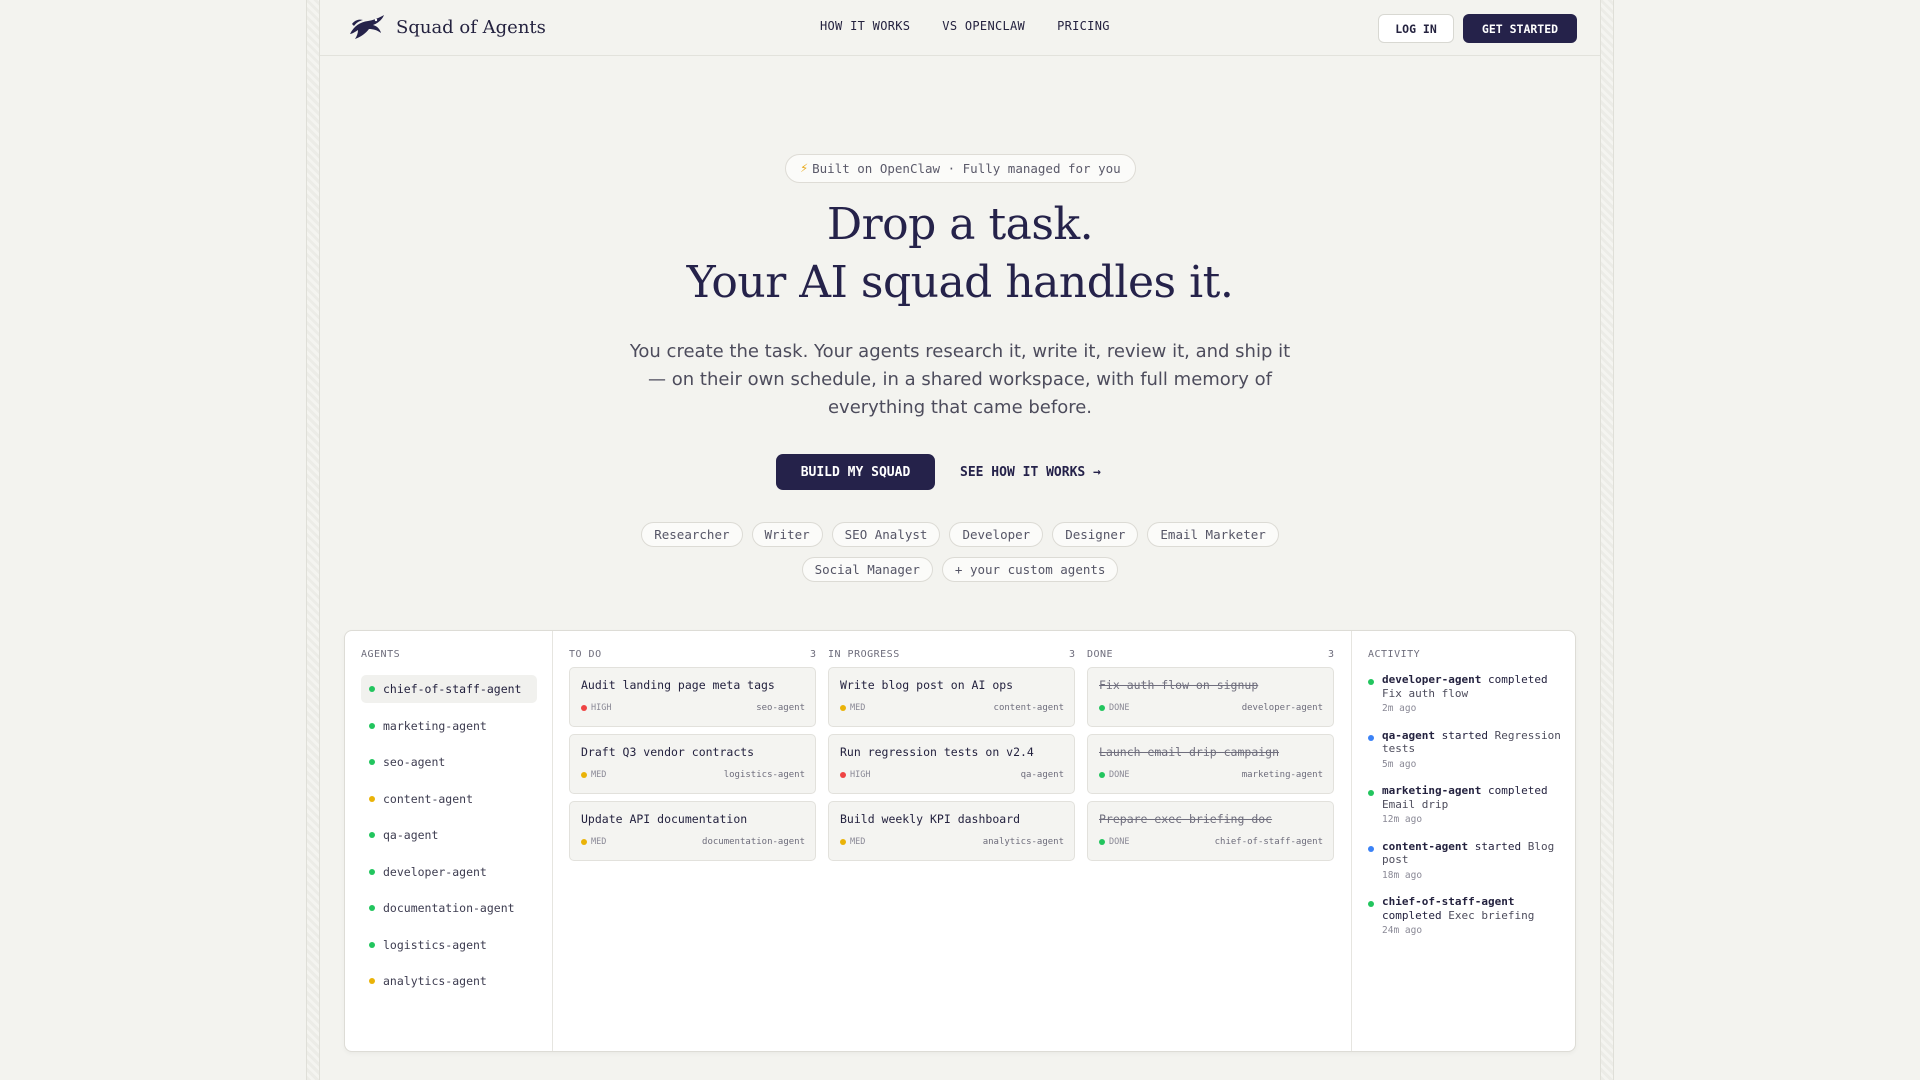  Describe the element at coordinates (927, 685) in the screenshot. I see `task-title: Write blog post on AI ops` at that location.